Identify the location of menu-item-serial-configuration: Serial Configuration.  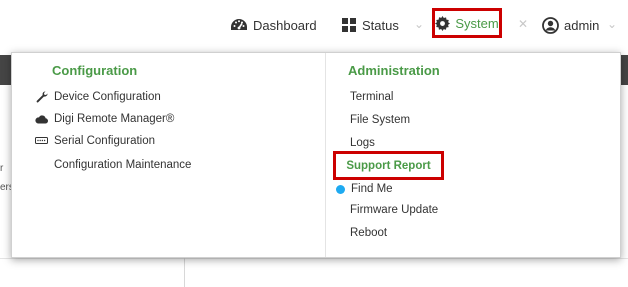
(95, 141).